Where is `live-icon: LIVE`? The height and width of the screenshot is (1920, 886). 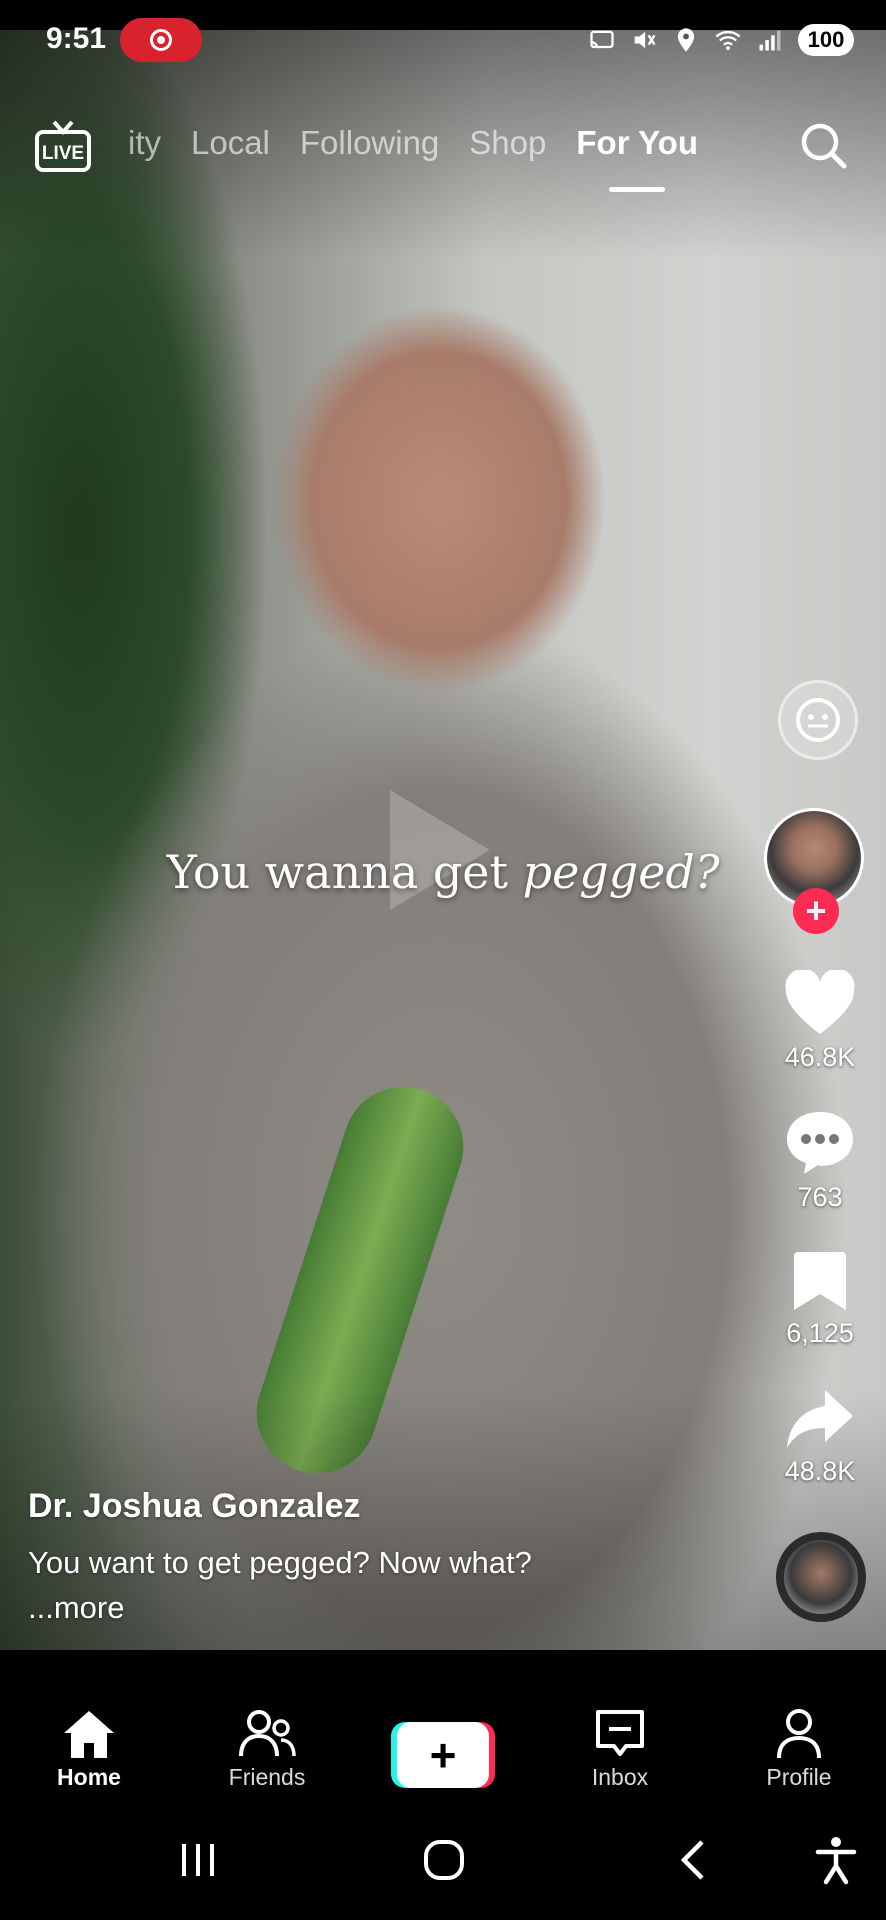 live-icon: LIVE is located at coordinates (63, 146).